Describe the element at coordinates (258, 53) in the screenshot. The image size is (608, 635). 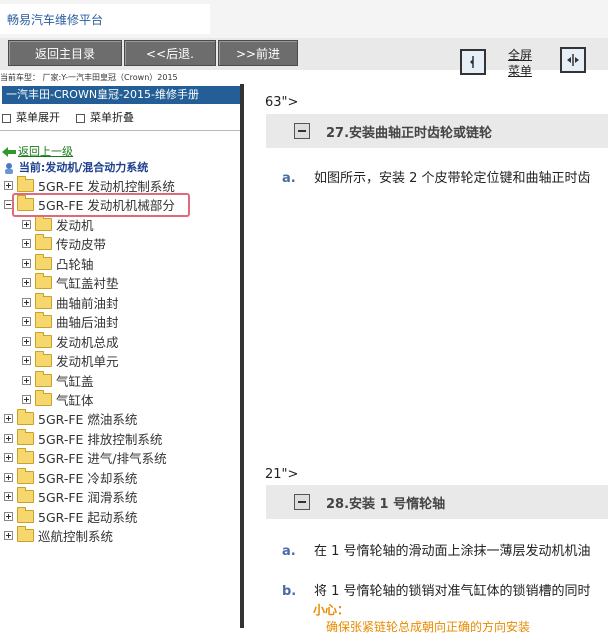
I see `forward-button: >>前进` at that location.